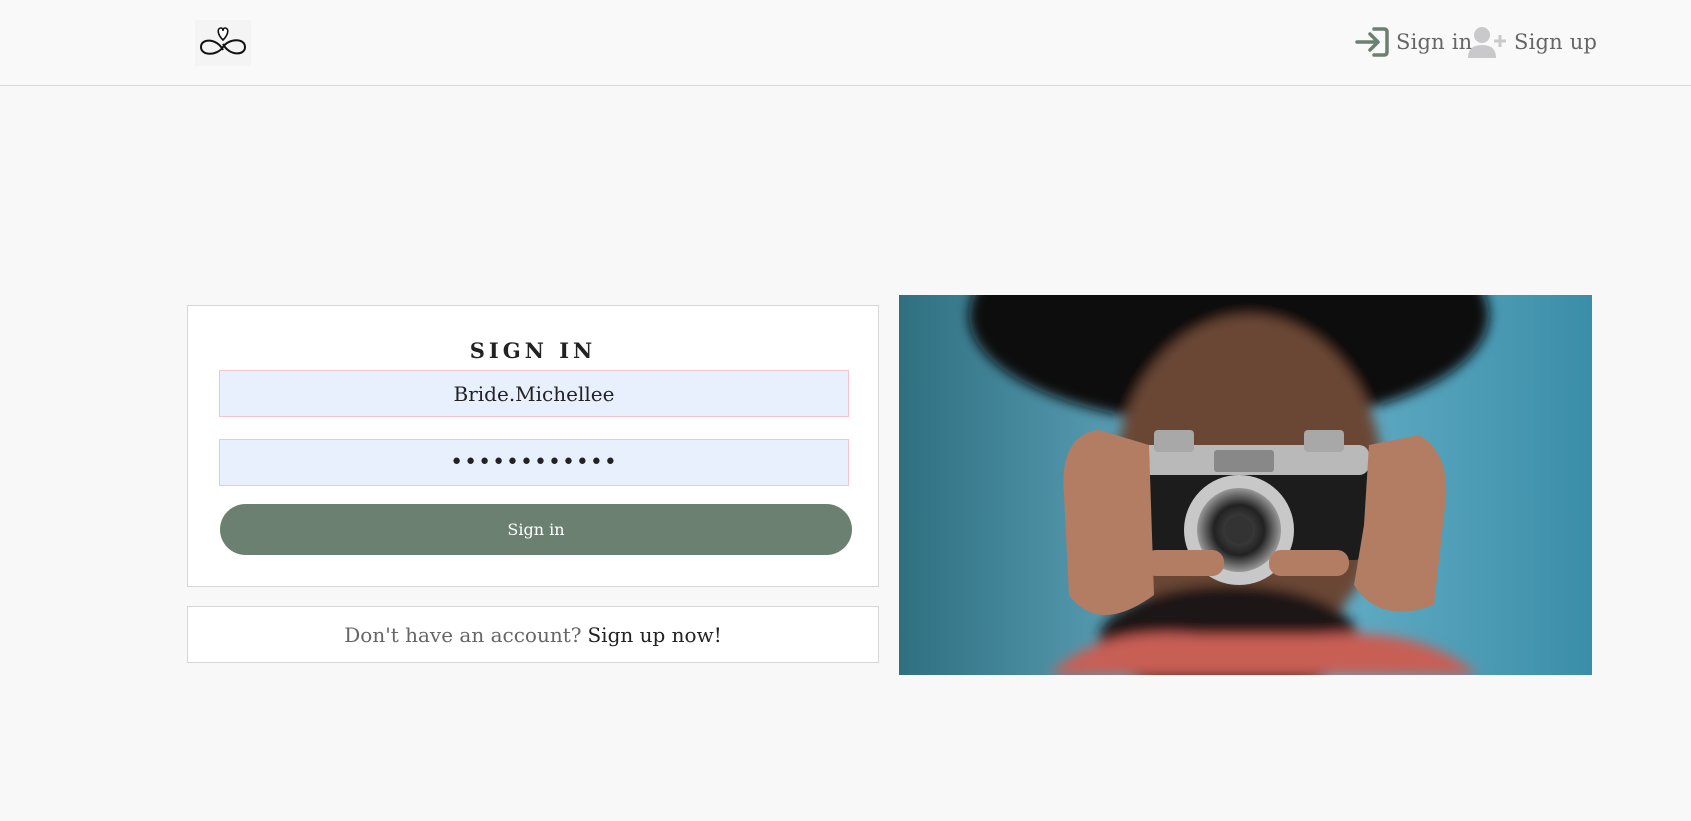 Image resolution: width=1691 pixels, height=821 pixels. What do you see at coordinates (654, 635) in the screenshot?
I see `signup-now-link: Sign up now!` at bounding box center [654, 635].